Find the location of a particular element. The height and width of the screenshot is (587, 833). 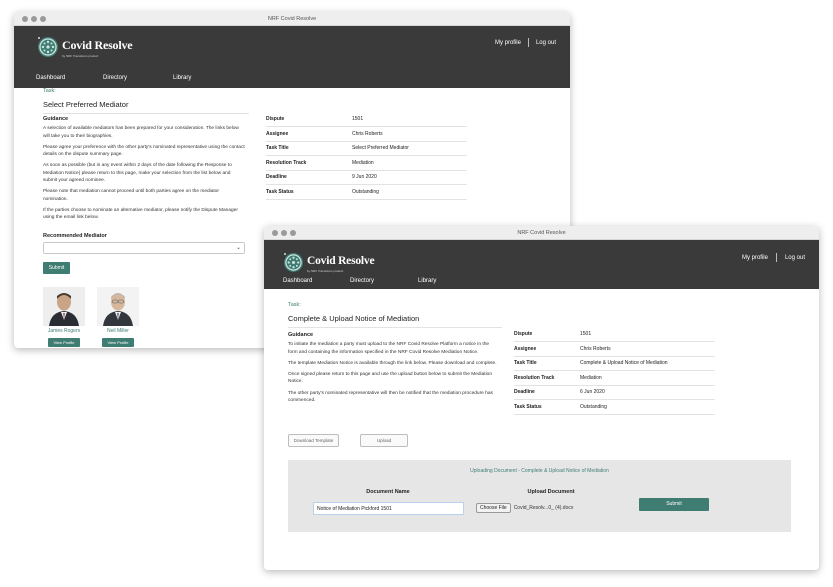

summary-value: Complete & Upload Notice of Mediation is located at coordinates (647, 363).